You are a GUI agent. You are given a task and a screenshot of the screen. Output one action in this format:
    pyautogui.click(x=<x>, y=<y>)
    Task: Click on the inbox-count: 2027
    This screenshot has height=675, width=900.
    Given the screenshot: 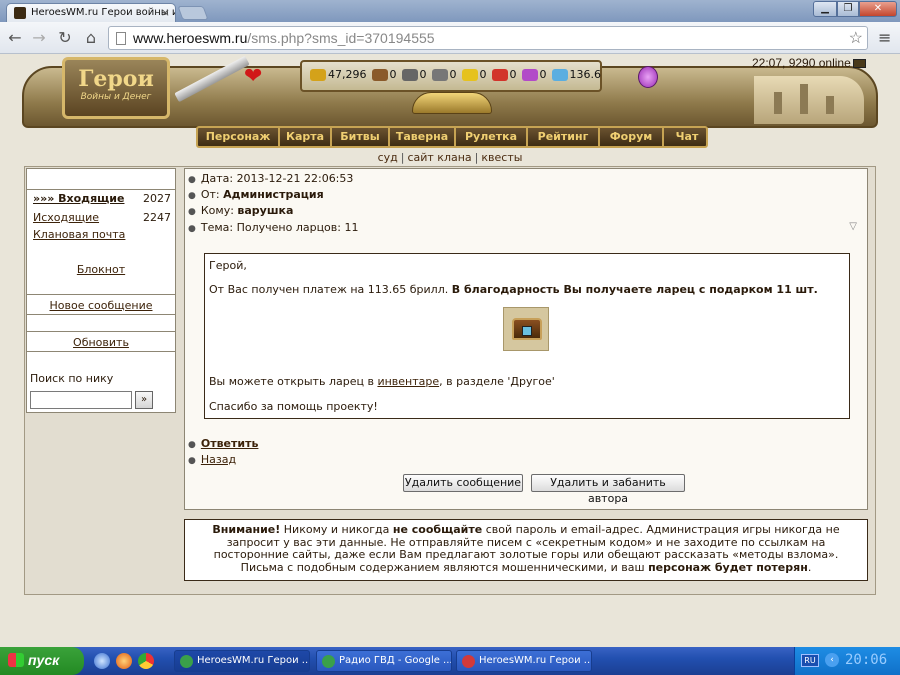 What is the action you would take?
    pyautogui.click(x=157, y=198)
    